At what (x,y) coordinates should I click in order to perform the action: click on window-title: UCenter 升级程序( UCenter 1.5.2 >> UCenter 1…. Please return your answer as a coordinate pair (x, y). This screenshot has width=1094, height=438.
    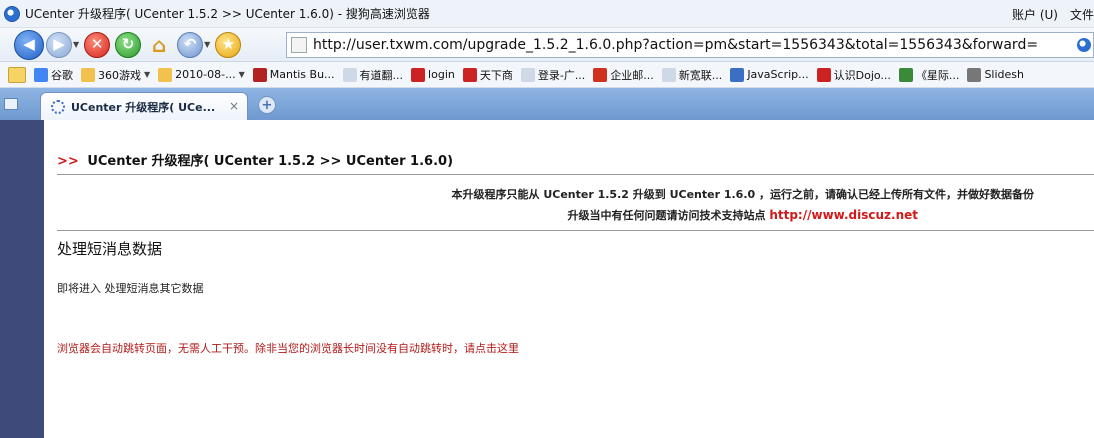
    Looking at the image, I should click on (227, 14).